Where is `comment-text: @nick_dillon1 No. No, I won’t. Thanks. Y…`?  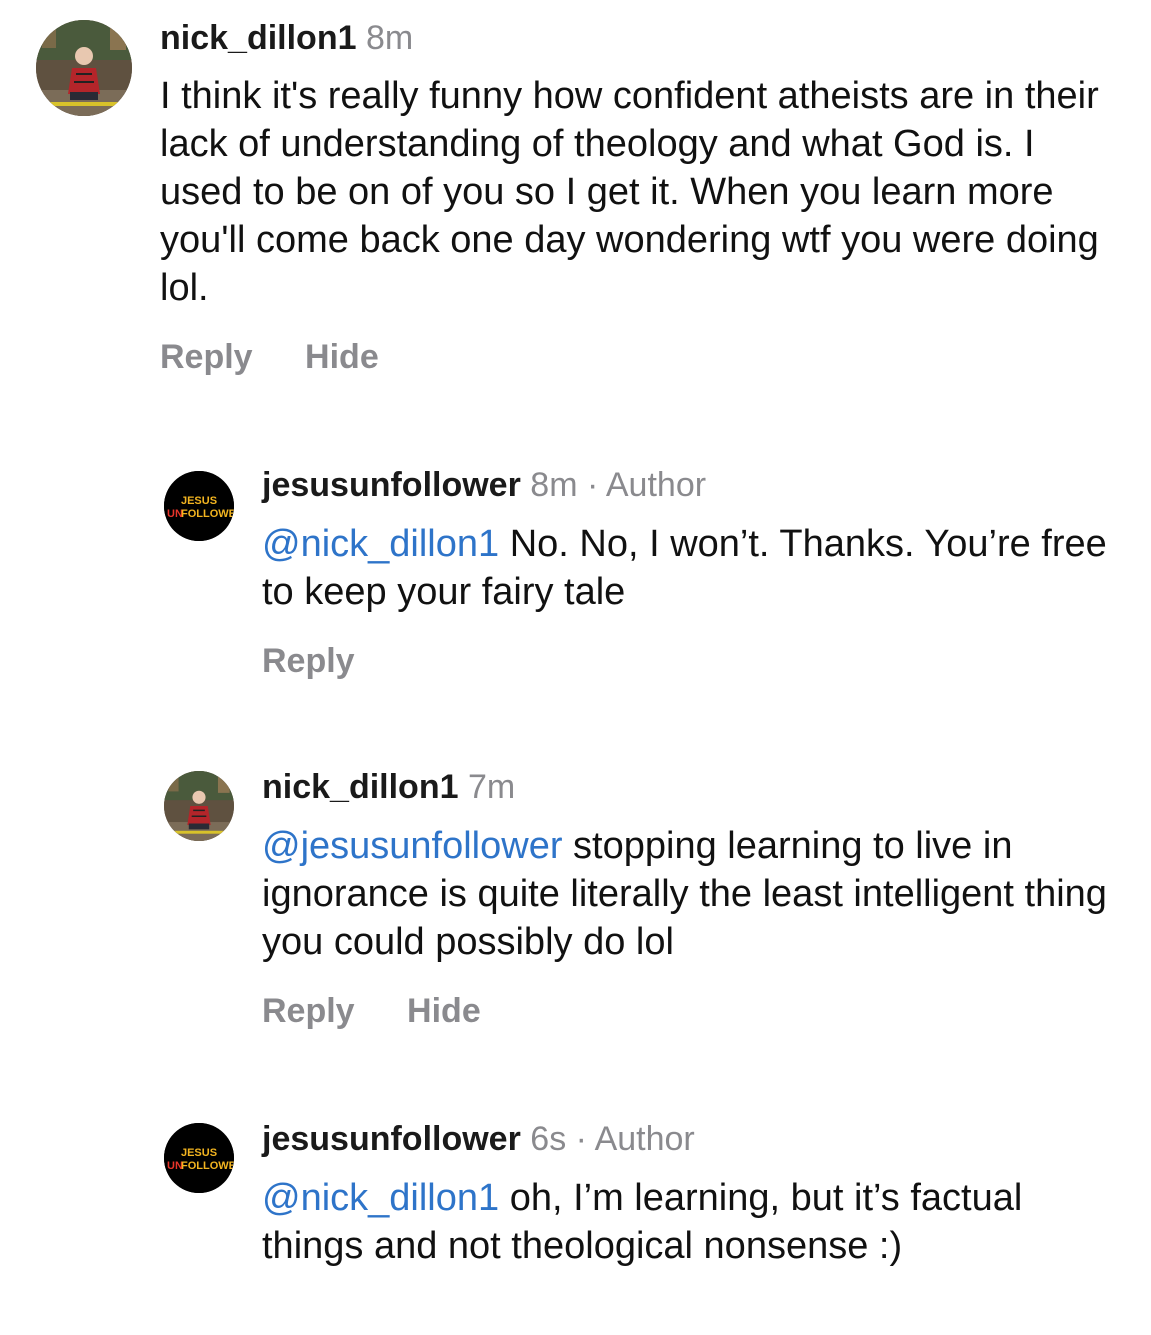 comment-text: @nick_dillon1 No. No, I won’t. Thanks. Y… is located at coordinates (692, 568).